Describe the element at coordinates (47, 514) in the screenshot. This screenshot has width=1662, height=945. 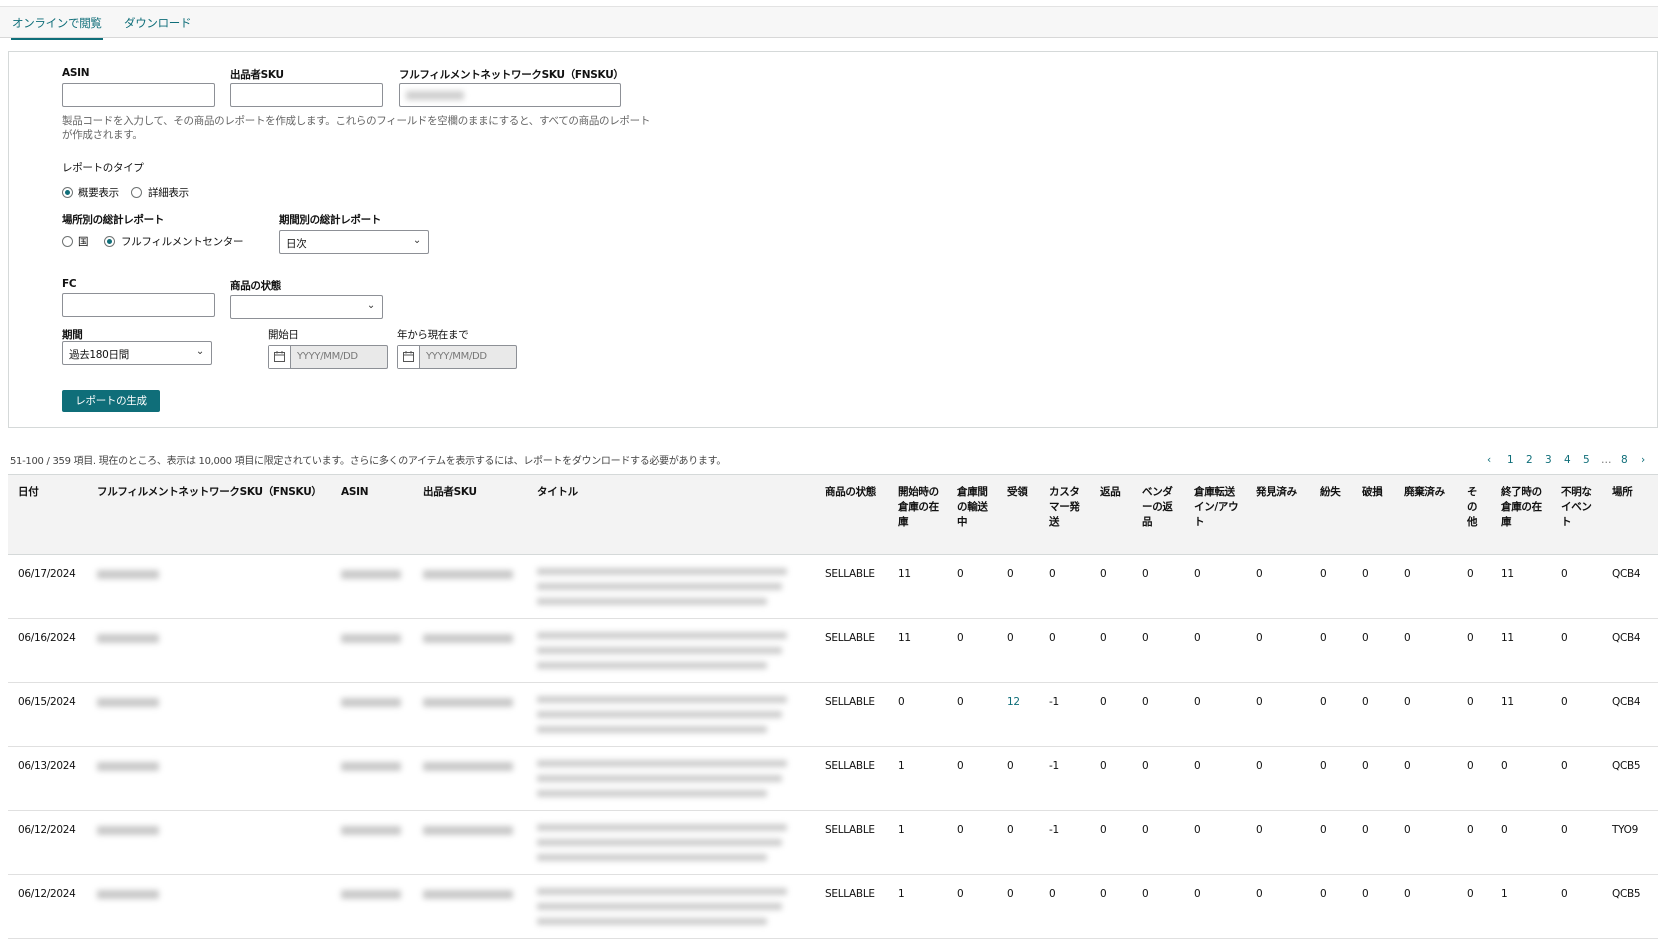
I see `col-header-date: 日付` at that location.